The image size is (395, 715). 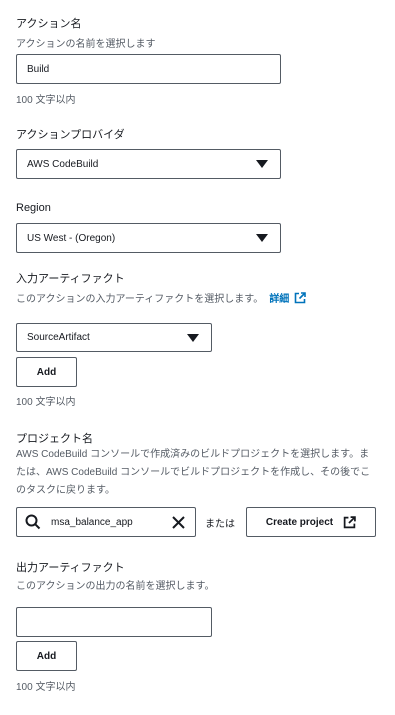 What do you see at coordinates (115, 586) in the screenshot?
I see `output-artifacts-description: このアクションの出力の名前を選択します。` at bounding box center [115, 586].